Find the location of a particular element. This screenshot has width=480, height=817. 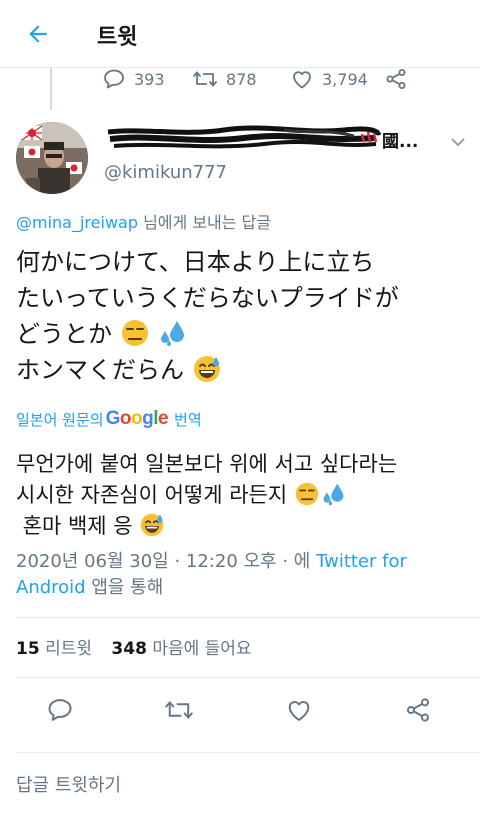

tweet-text-segment: ホンマくだらん is located at coordinates (100, 370).